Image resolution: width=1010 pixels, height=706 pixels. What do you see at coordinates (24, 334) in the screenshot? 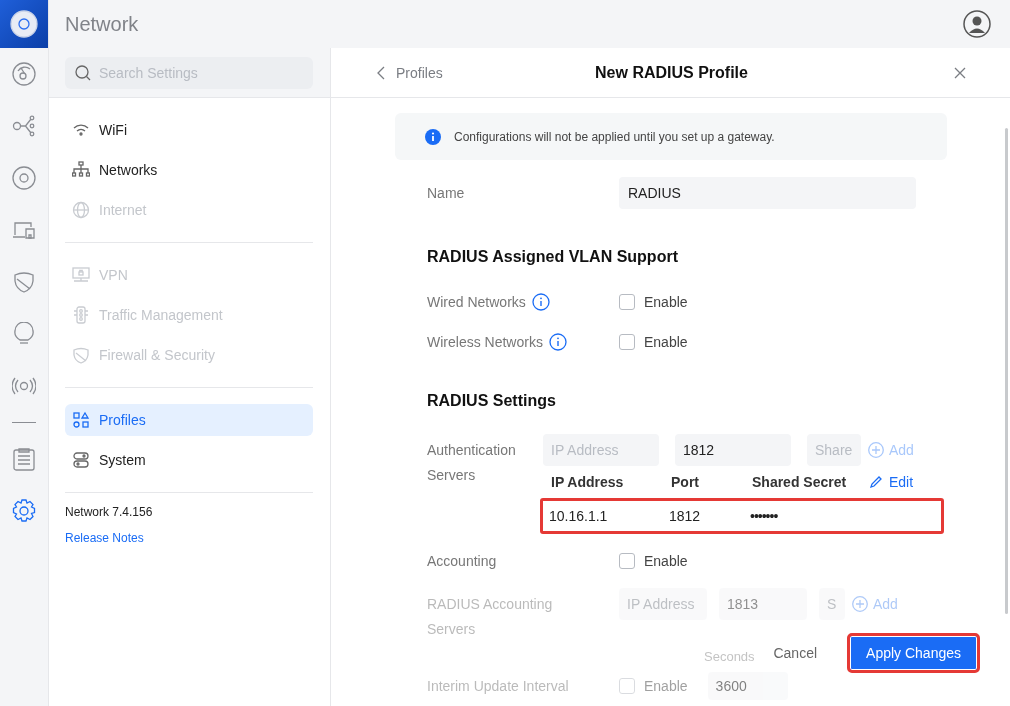
I see `bulb-icon` at bounding box center [24, 334].